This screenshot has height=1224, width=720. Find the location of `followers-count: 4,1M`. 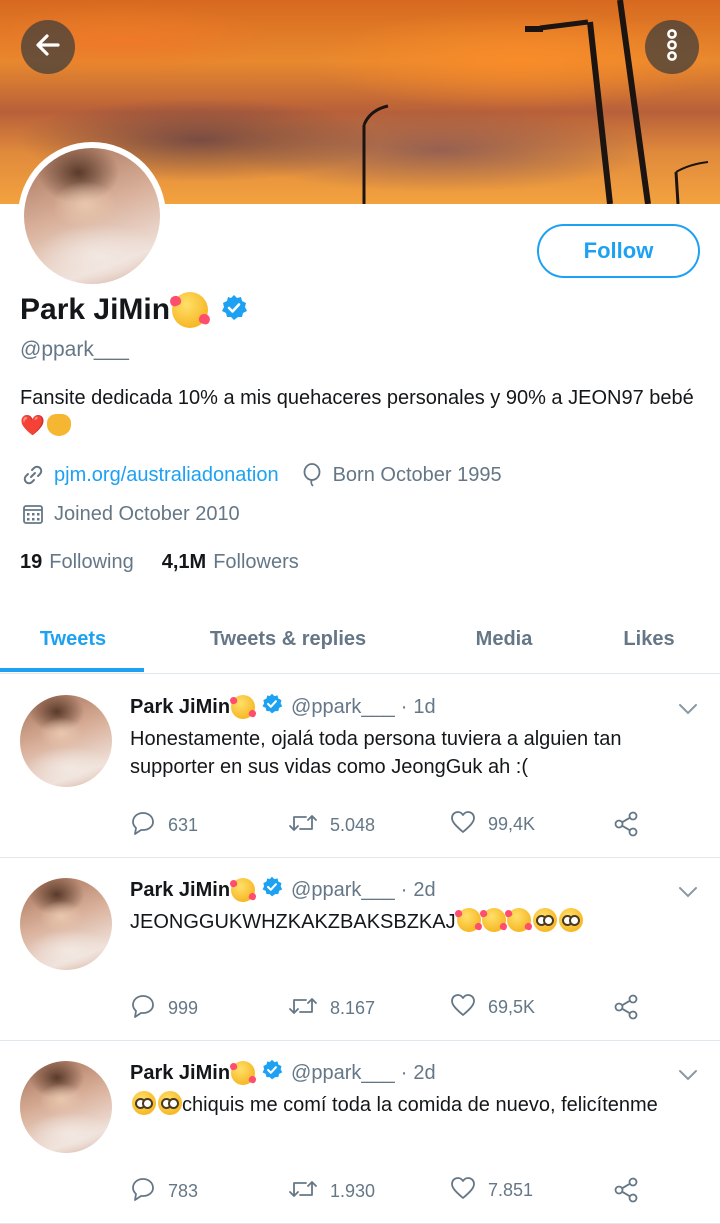

followers-count: 4,1M is located at coordinates (184, 562).